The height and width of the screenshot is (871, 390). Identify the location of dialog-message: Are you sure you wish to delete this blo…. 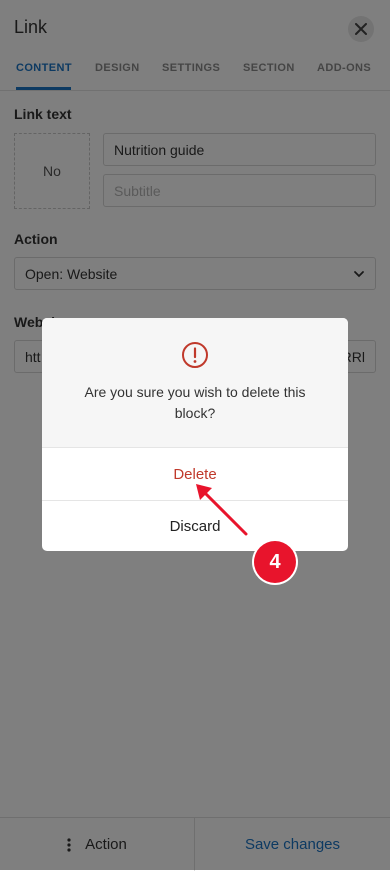
(195, 402).